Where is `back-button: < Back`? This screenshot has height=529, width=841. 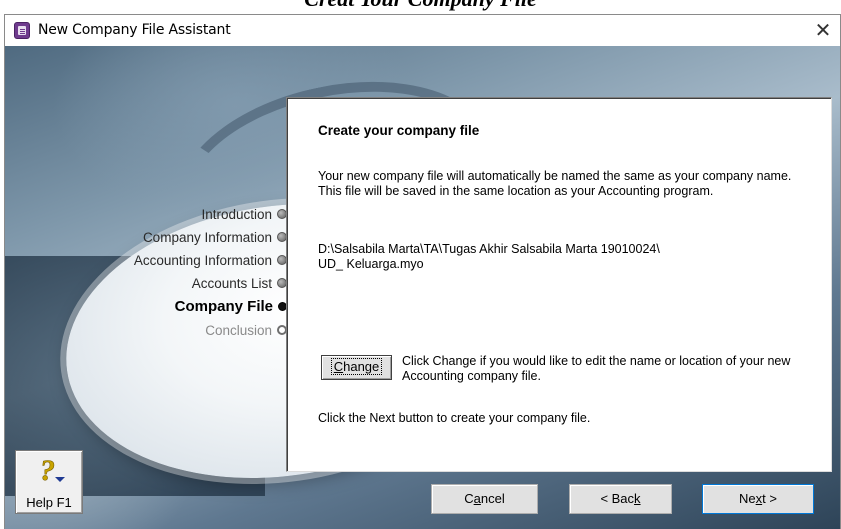
back-button: < Back is located at coordinates (620, 499).